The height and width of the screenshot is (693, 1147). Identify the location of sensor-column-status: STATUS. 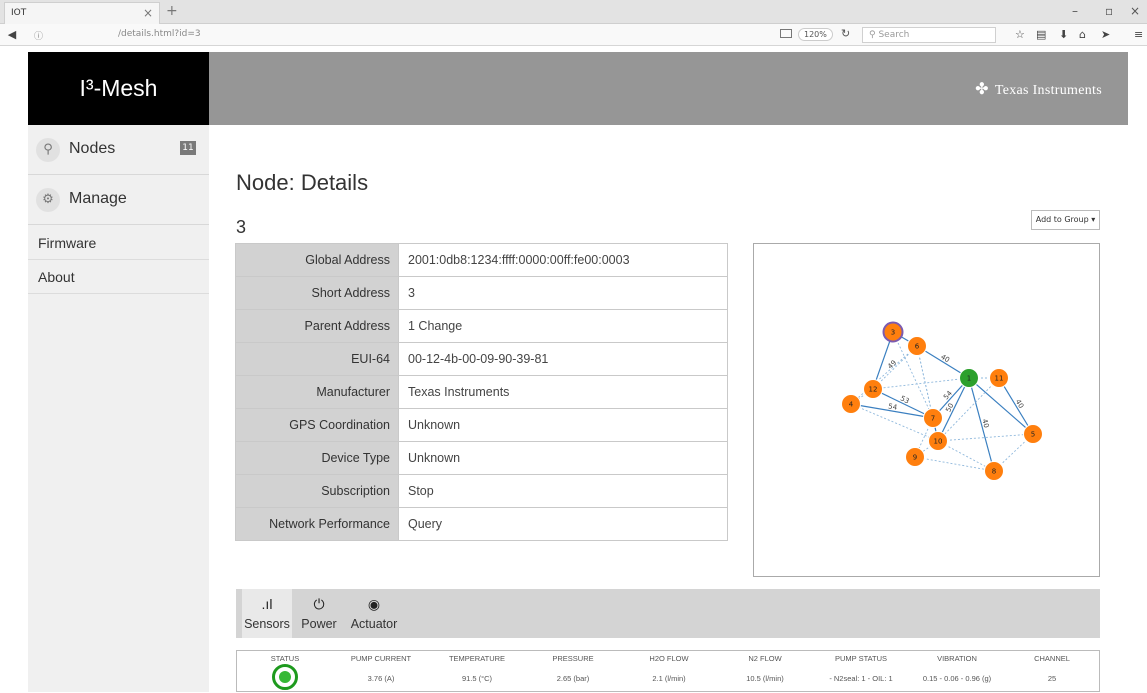
(285, 672).